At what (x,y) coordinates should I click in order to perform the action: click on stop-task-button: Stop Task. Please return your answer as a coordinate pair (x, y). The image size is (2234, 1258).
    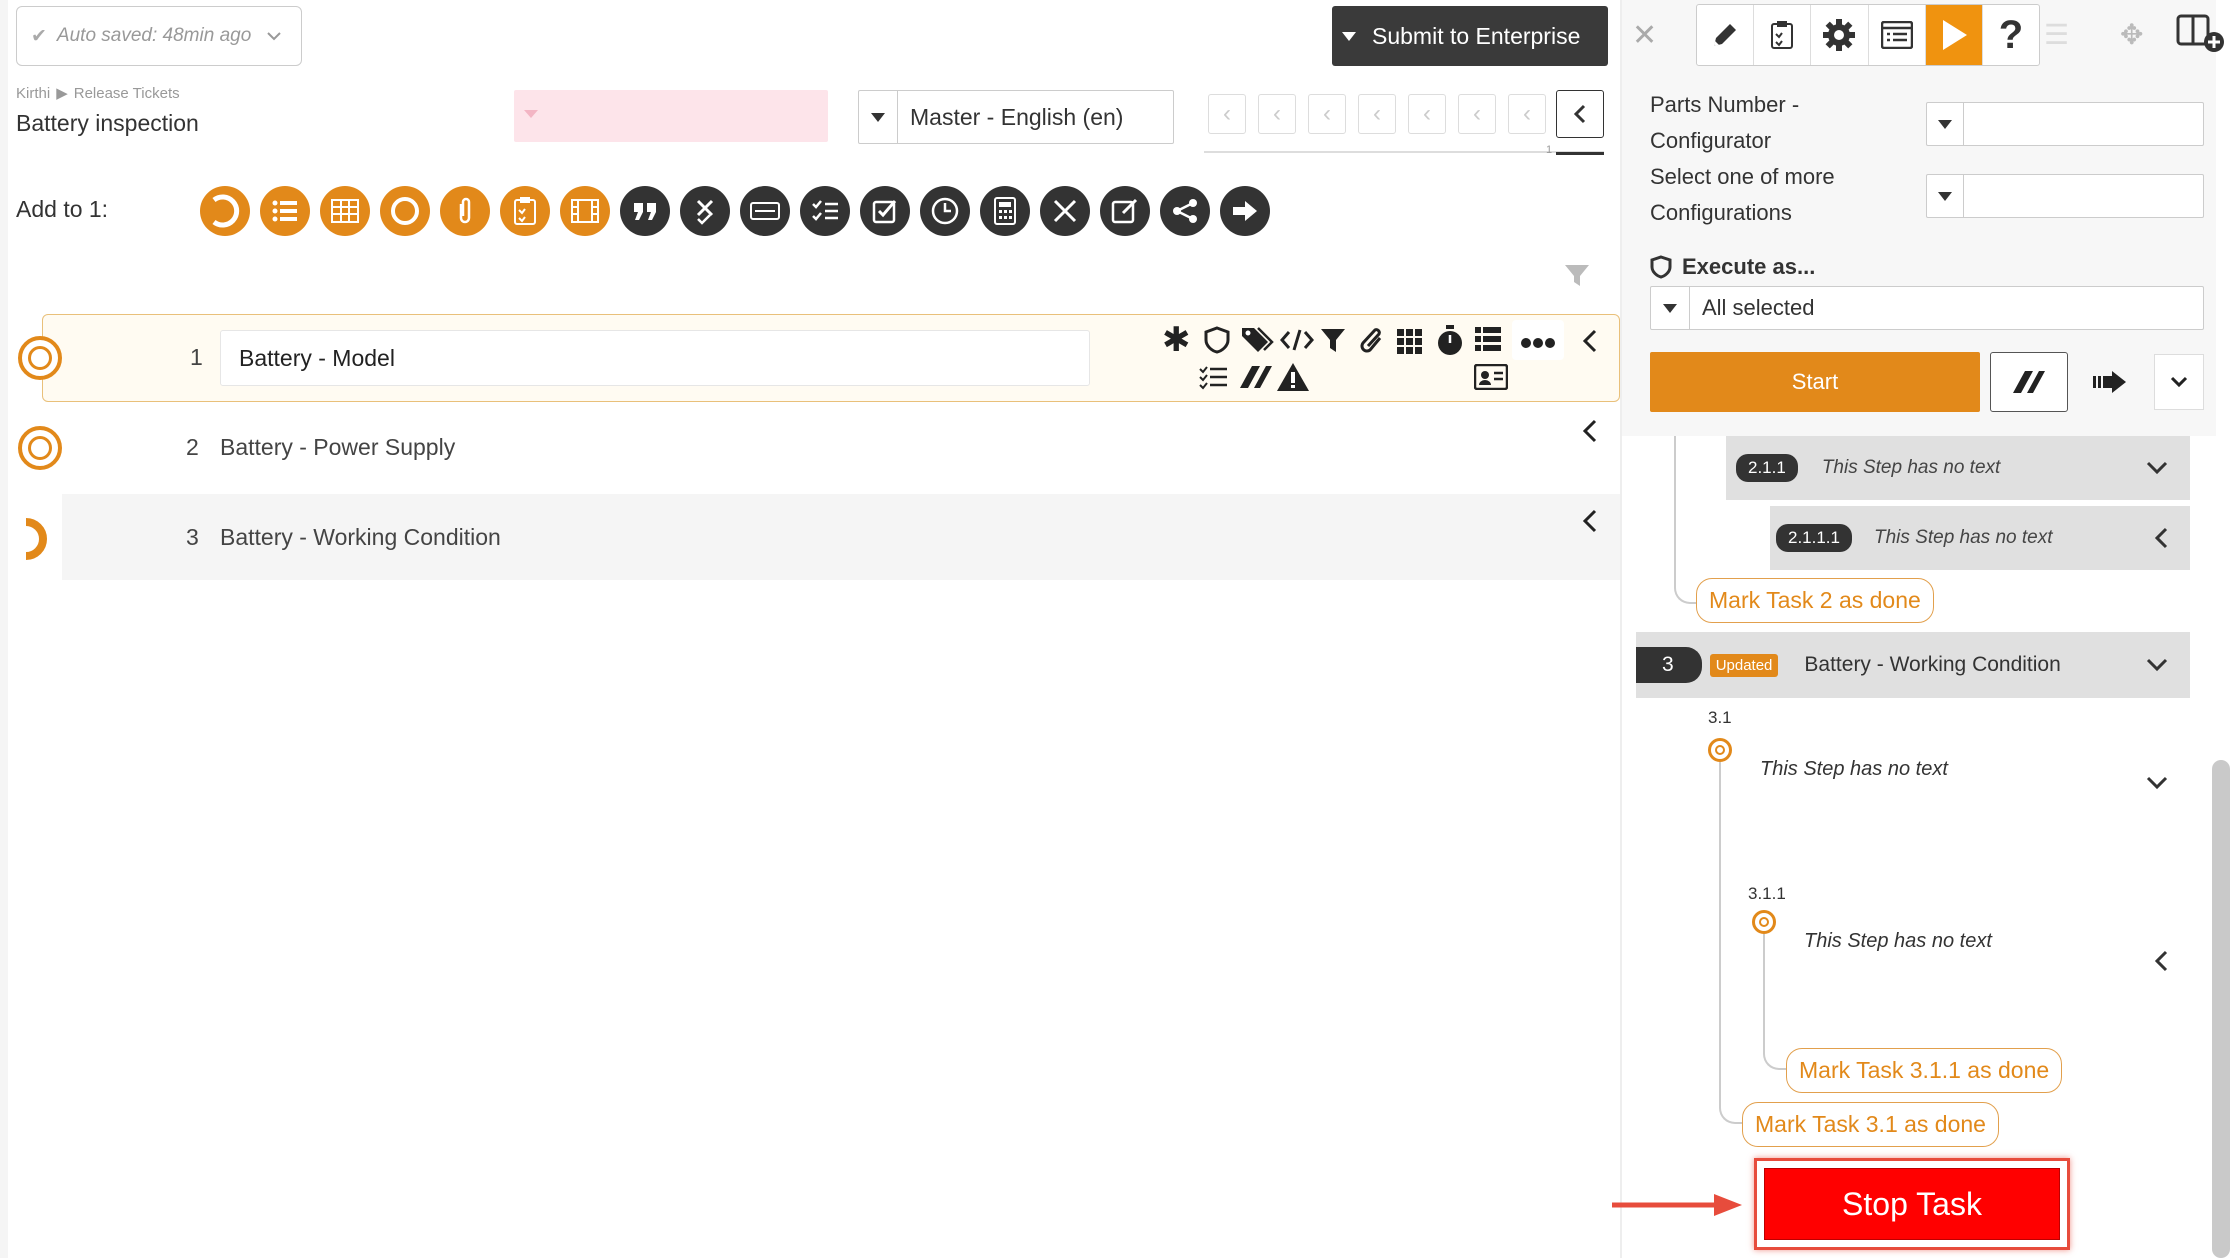
    Looking at the image, I should click on (1912, 1204).